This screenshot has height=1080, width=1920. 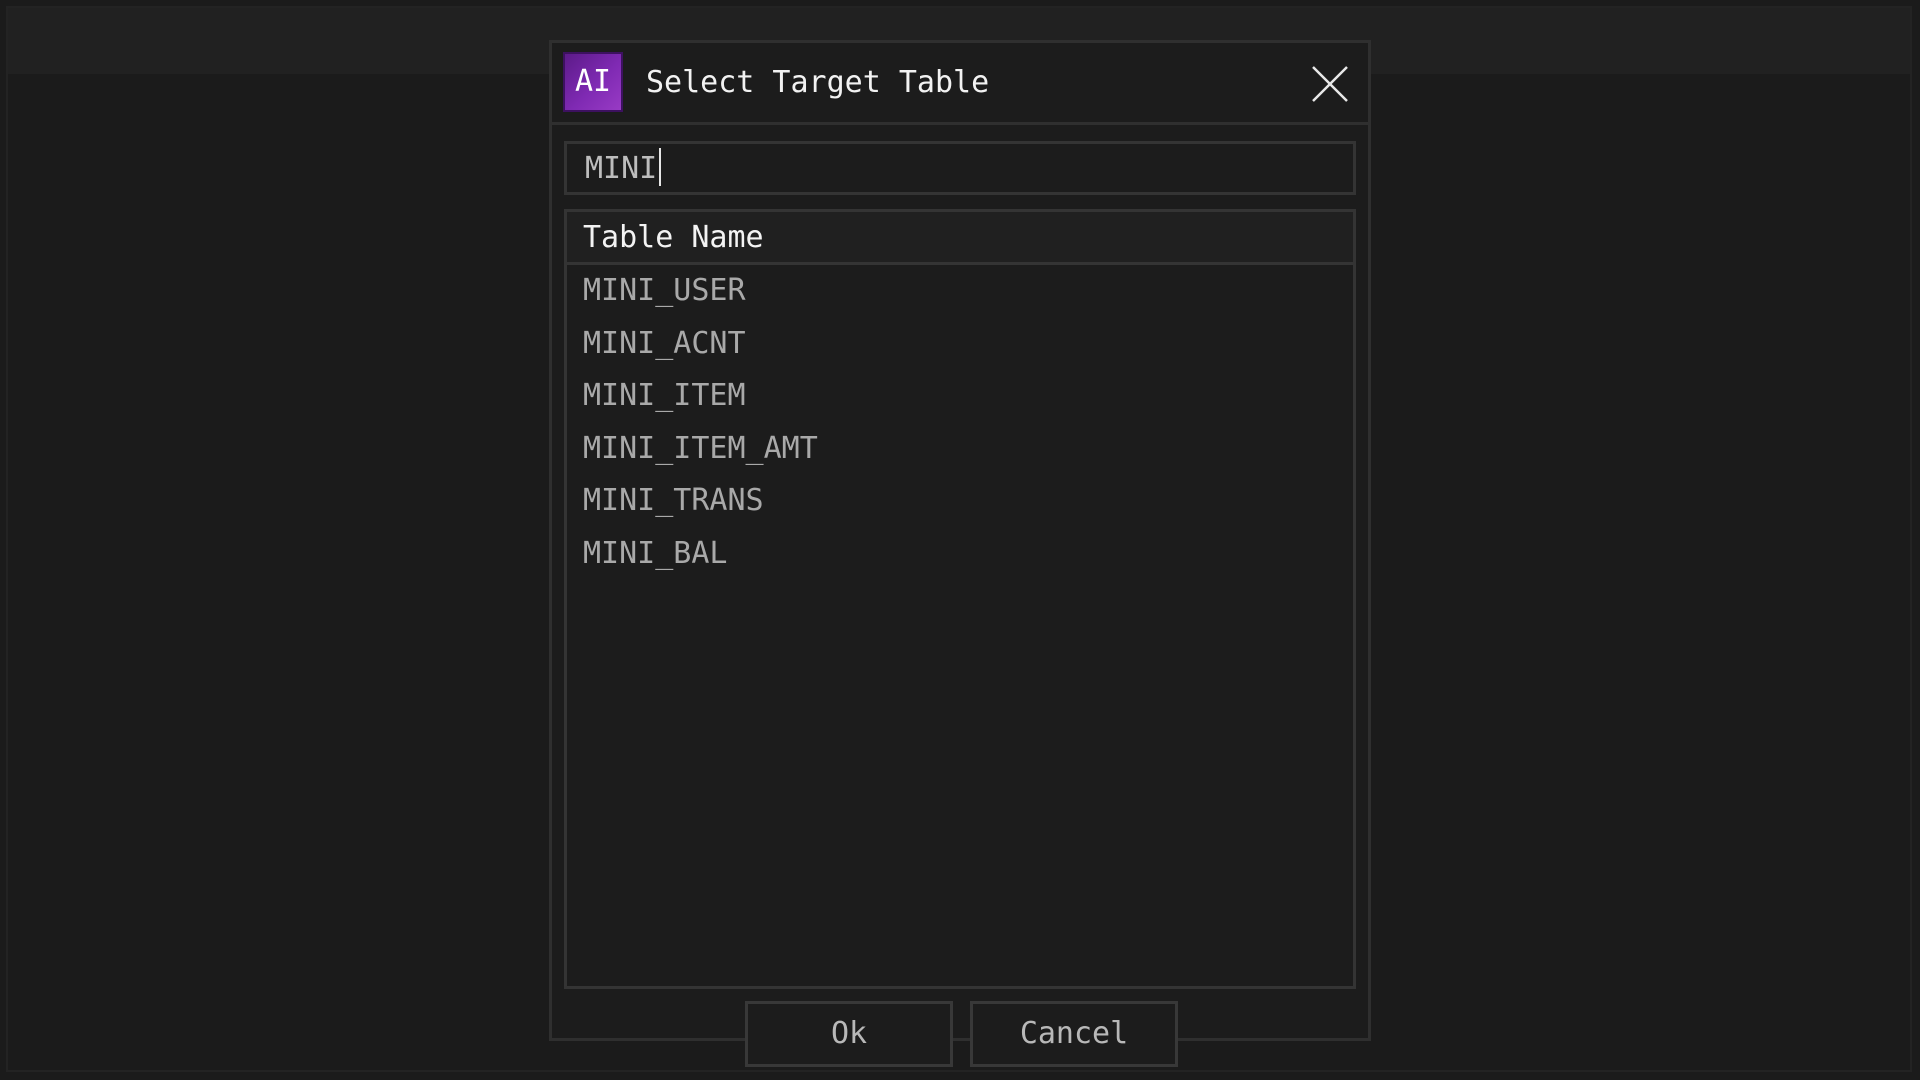 I want to click on text-caret, so click(x=660, y=167).